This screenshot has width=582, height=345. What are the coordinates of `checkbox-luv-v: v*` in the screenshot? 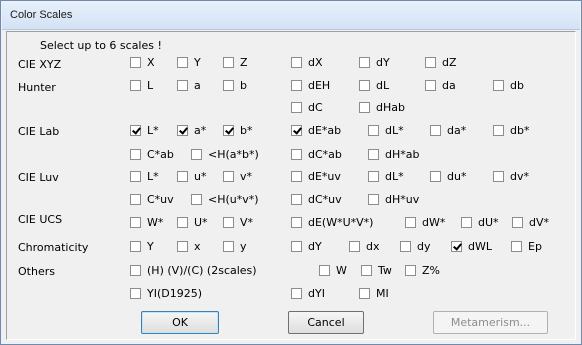 It's located at (237, 176).